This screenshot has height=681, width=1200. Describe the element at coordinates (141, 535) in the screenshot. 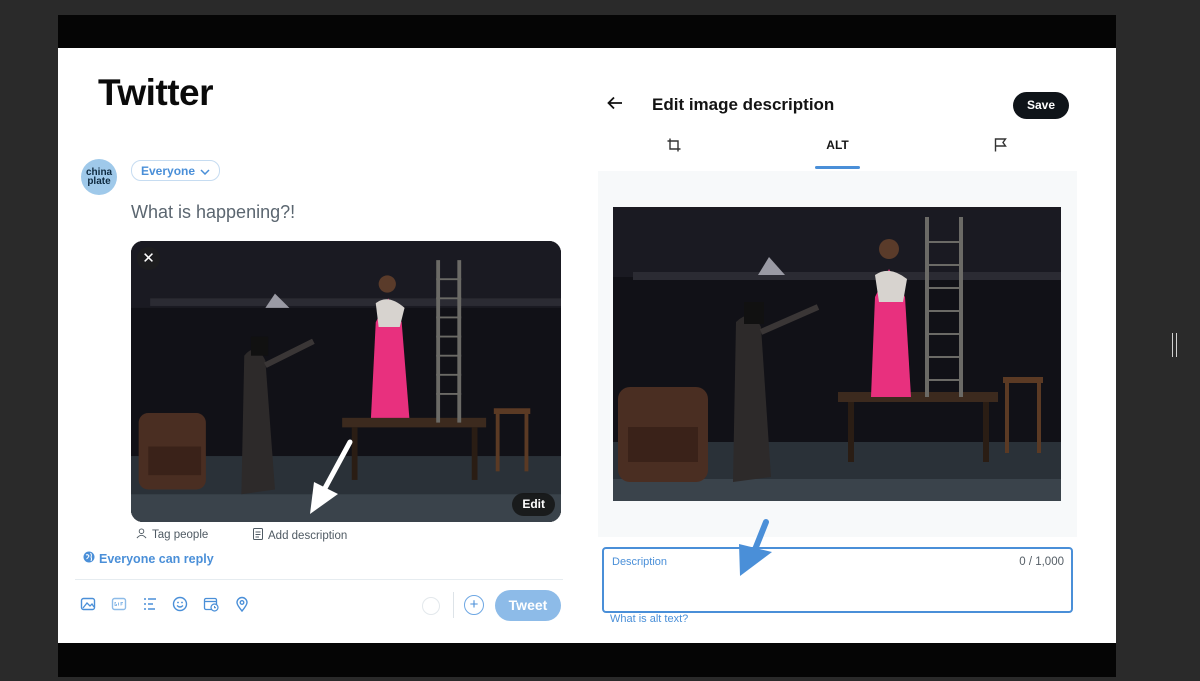

I see `person-icon` at that location.